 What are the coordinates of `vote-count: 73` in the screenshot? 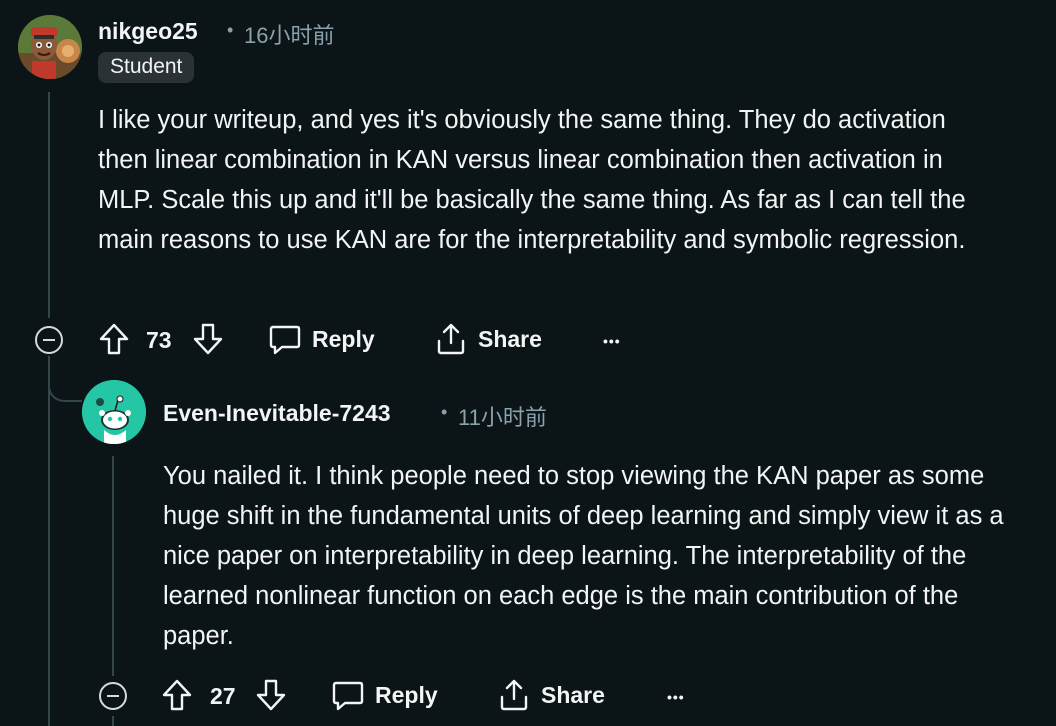 It's located at (159, 340).